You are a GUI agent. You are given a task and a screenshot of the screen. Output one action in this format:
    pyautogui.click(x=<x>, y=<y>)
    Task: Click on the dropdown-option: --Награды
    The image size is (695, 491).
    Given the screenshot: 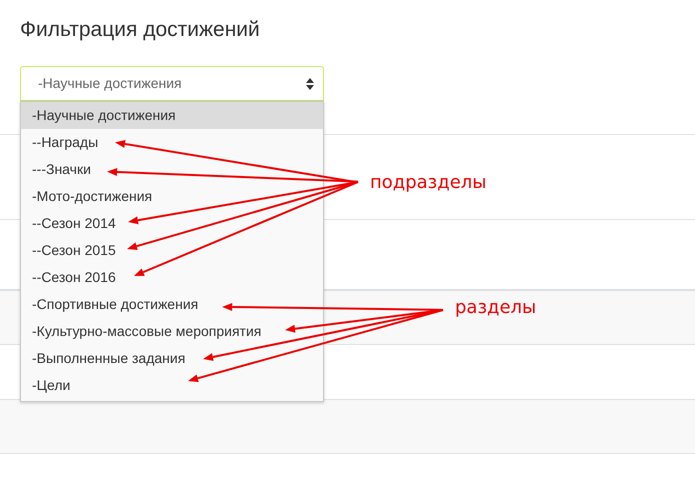 What is the action you would take?
    pyautogui.click(x=172, y=142)
    